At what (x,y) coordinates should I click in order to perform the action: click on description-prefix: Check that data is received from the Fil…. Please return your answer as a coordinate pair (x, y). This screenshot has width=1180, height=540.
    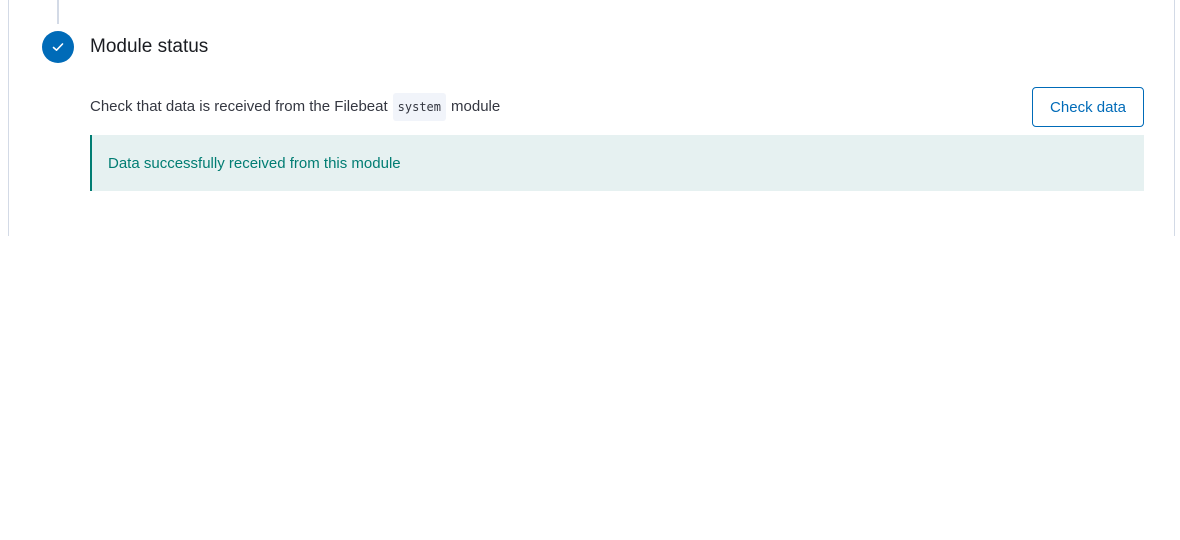
    Looking at the image, I should click on (239, 106).